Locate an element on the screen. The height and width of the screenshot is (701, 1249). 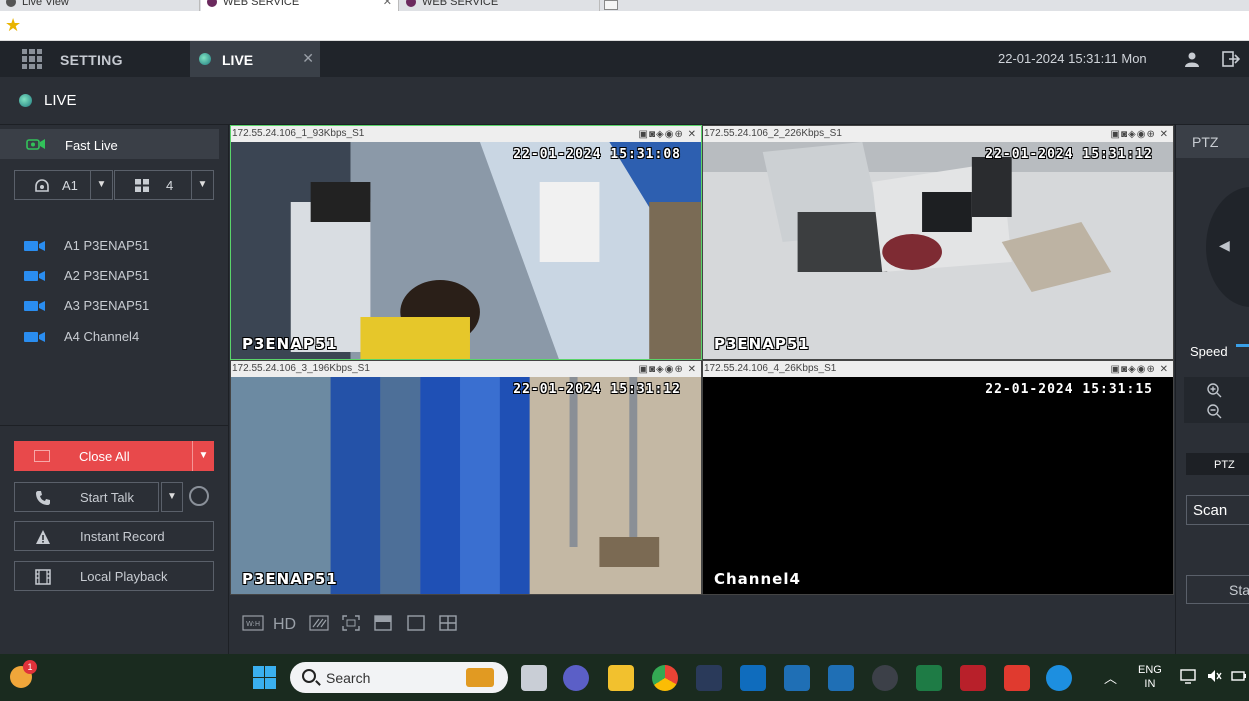
favorites-star-icon: ★ is located at coordinates (13, 25).